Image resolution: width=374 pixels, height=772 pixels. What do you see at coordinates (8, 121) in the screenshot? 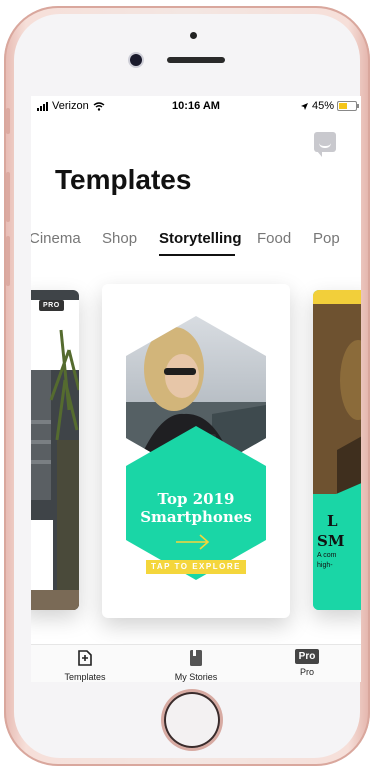
I see `mute-switch` at bounding box center [8, 121].